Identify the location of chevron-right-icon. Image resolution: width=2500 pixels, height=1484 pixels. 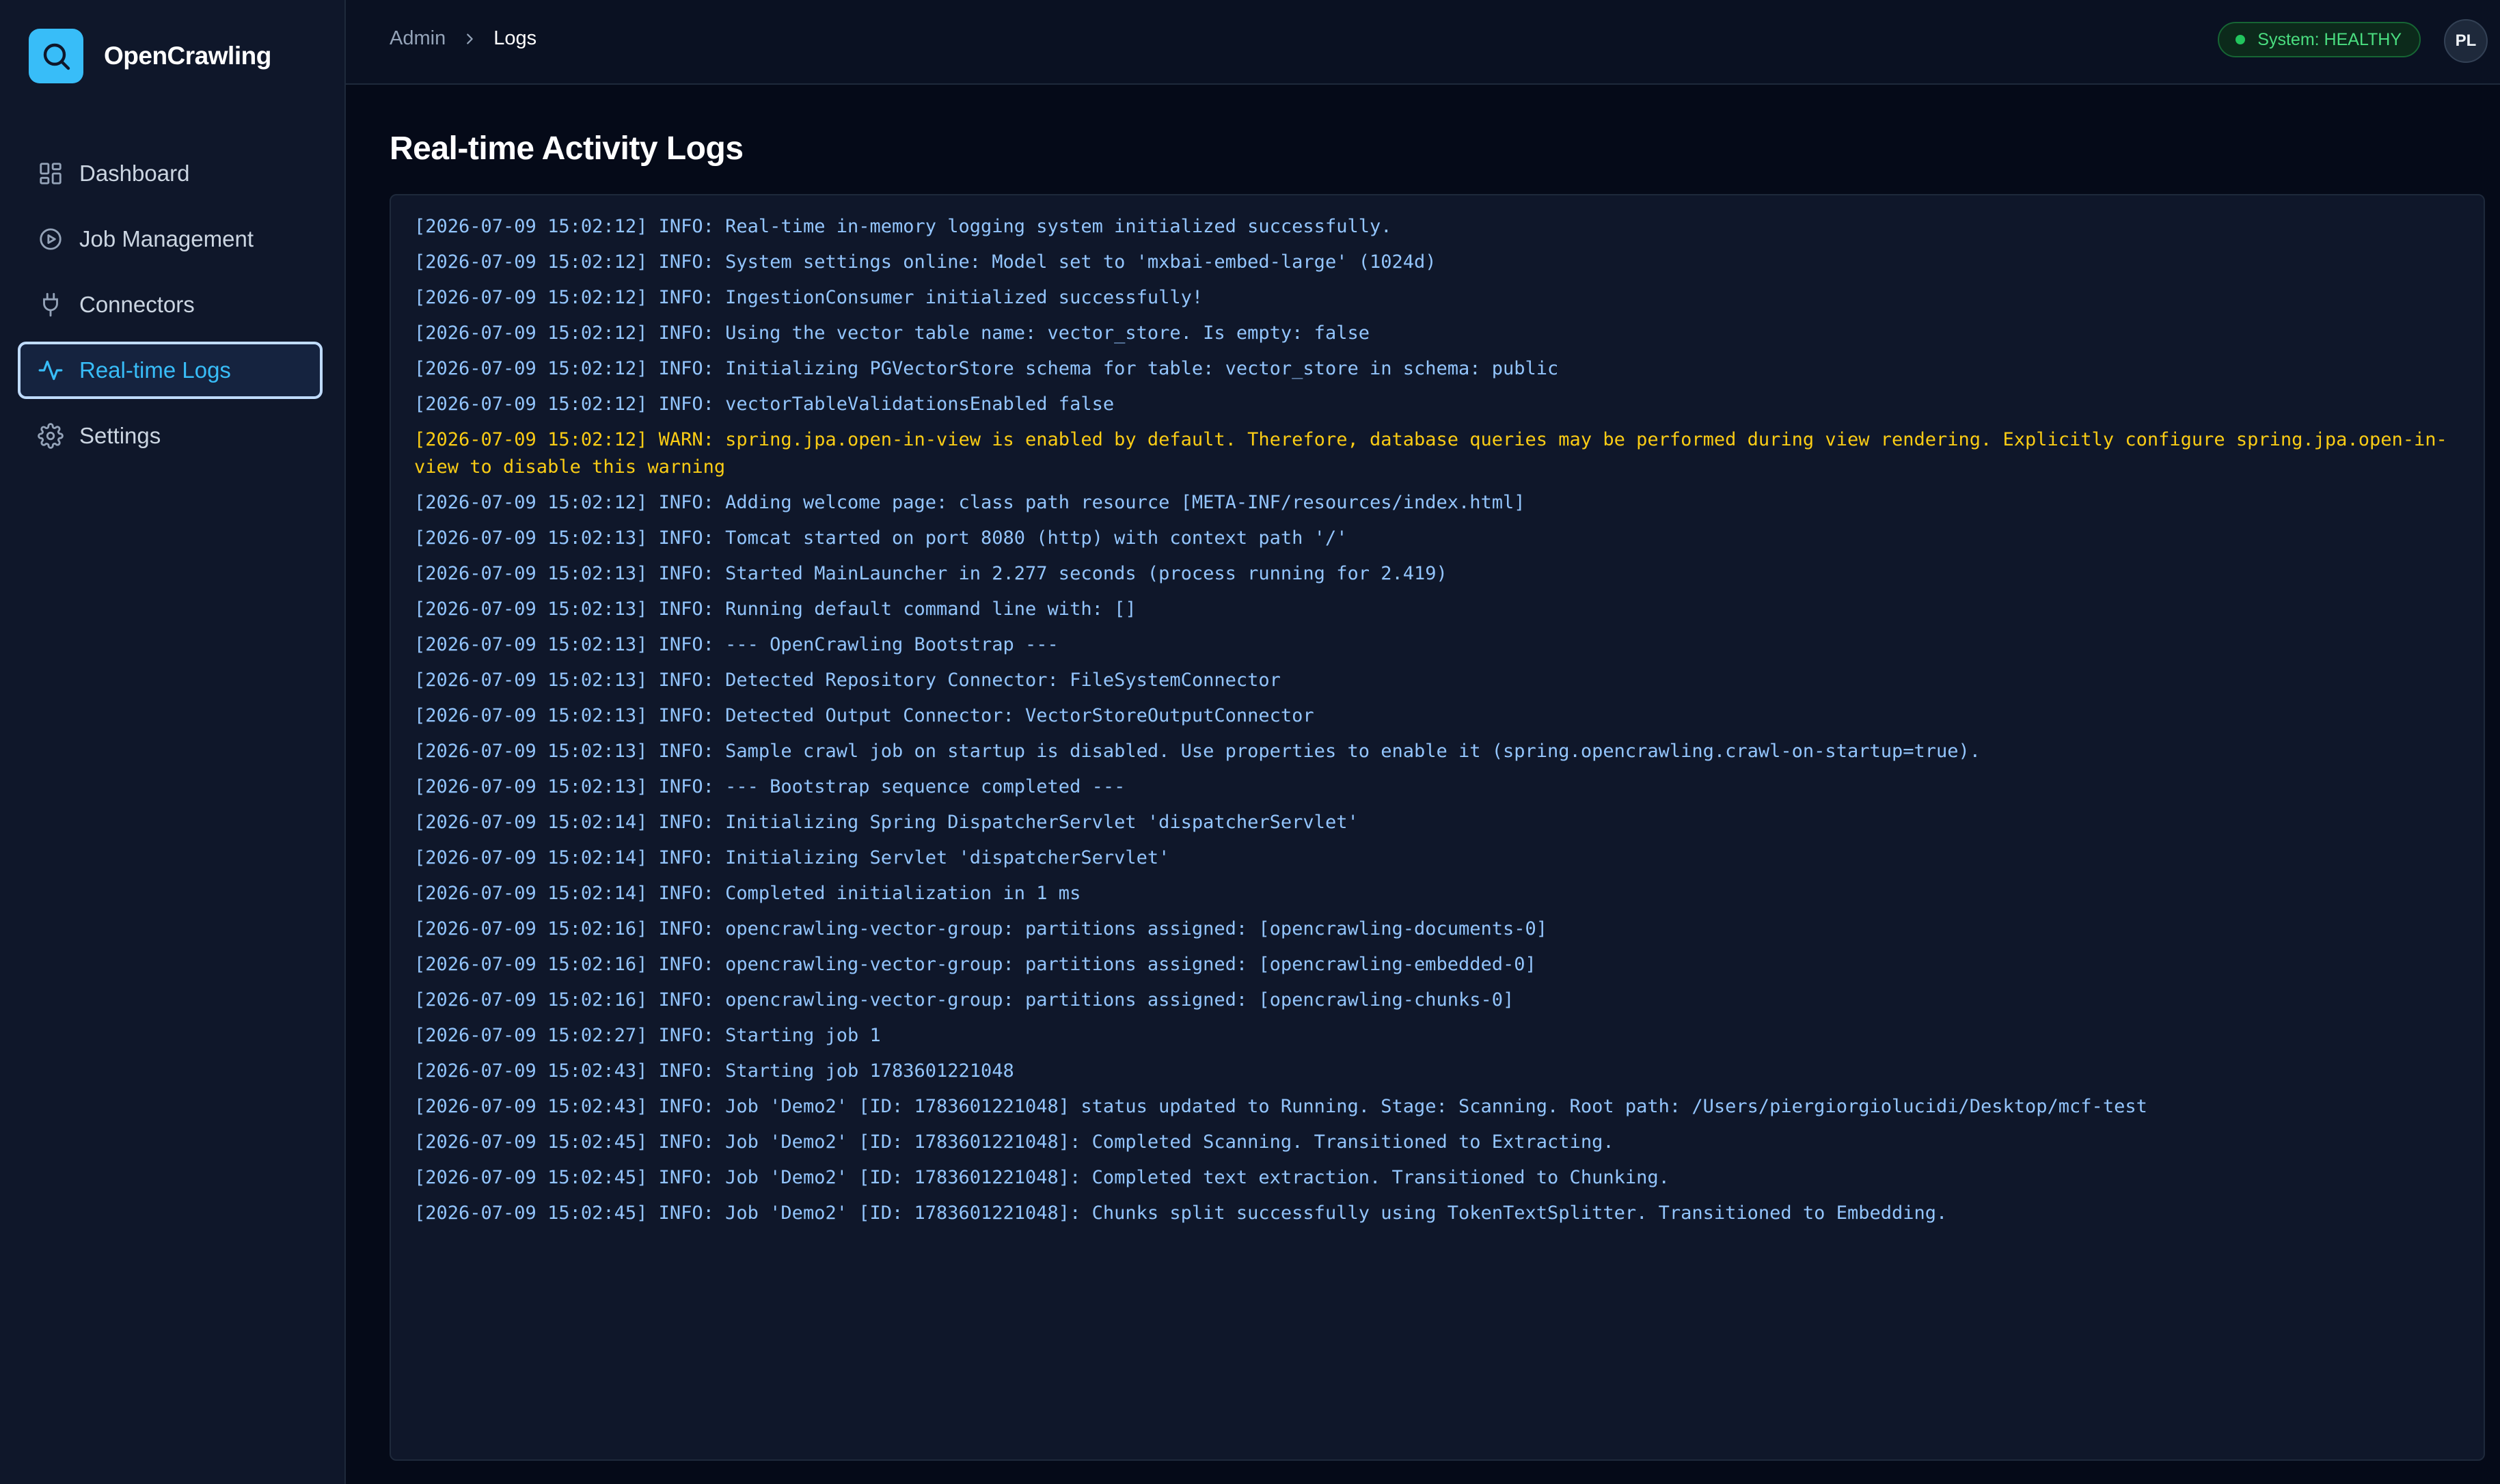
(469, 39).